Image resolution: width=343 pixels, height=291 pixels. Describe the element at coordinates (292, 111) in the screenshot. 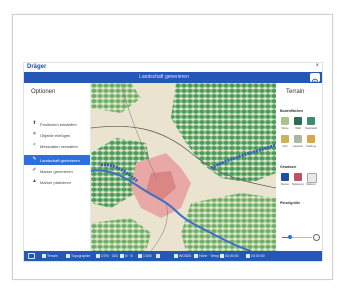

I see `ground-section-label: Bodenflächen` at that location.